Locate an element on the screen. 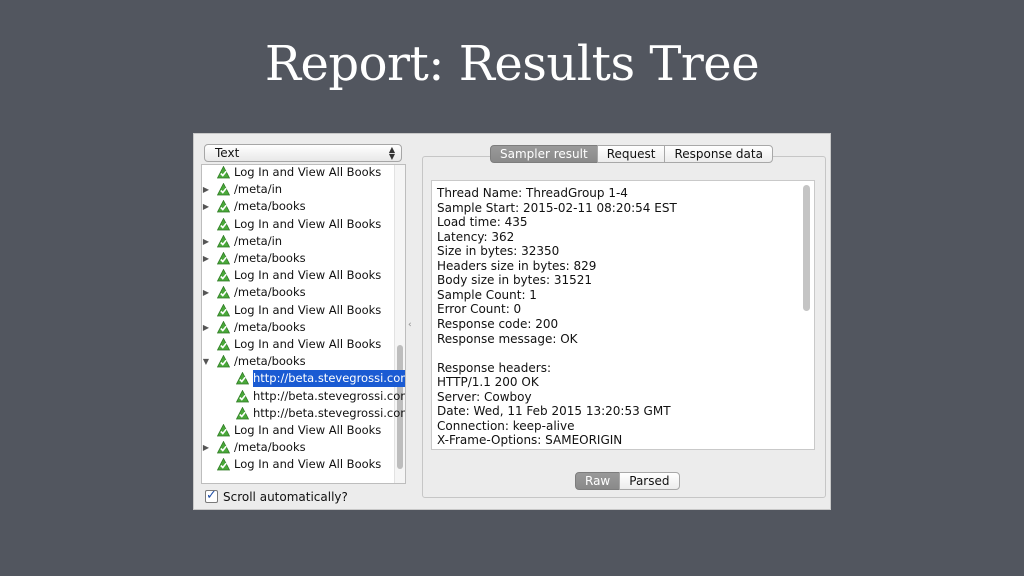 The height and width of the screenshot is (576, 1024). renderer-select: Text ▲ ▼ is located at coordinates (303, 153).